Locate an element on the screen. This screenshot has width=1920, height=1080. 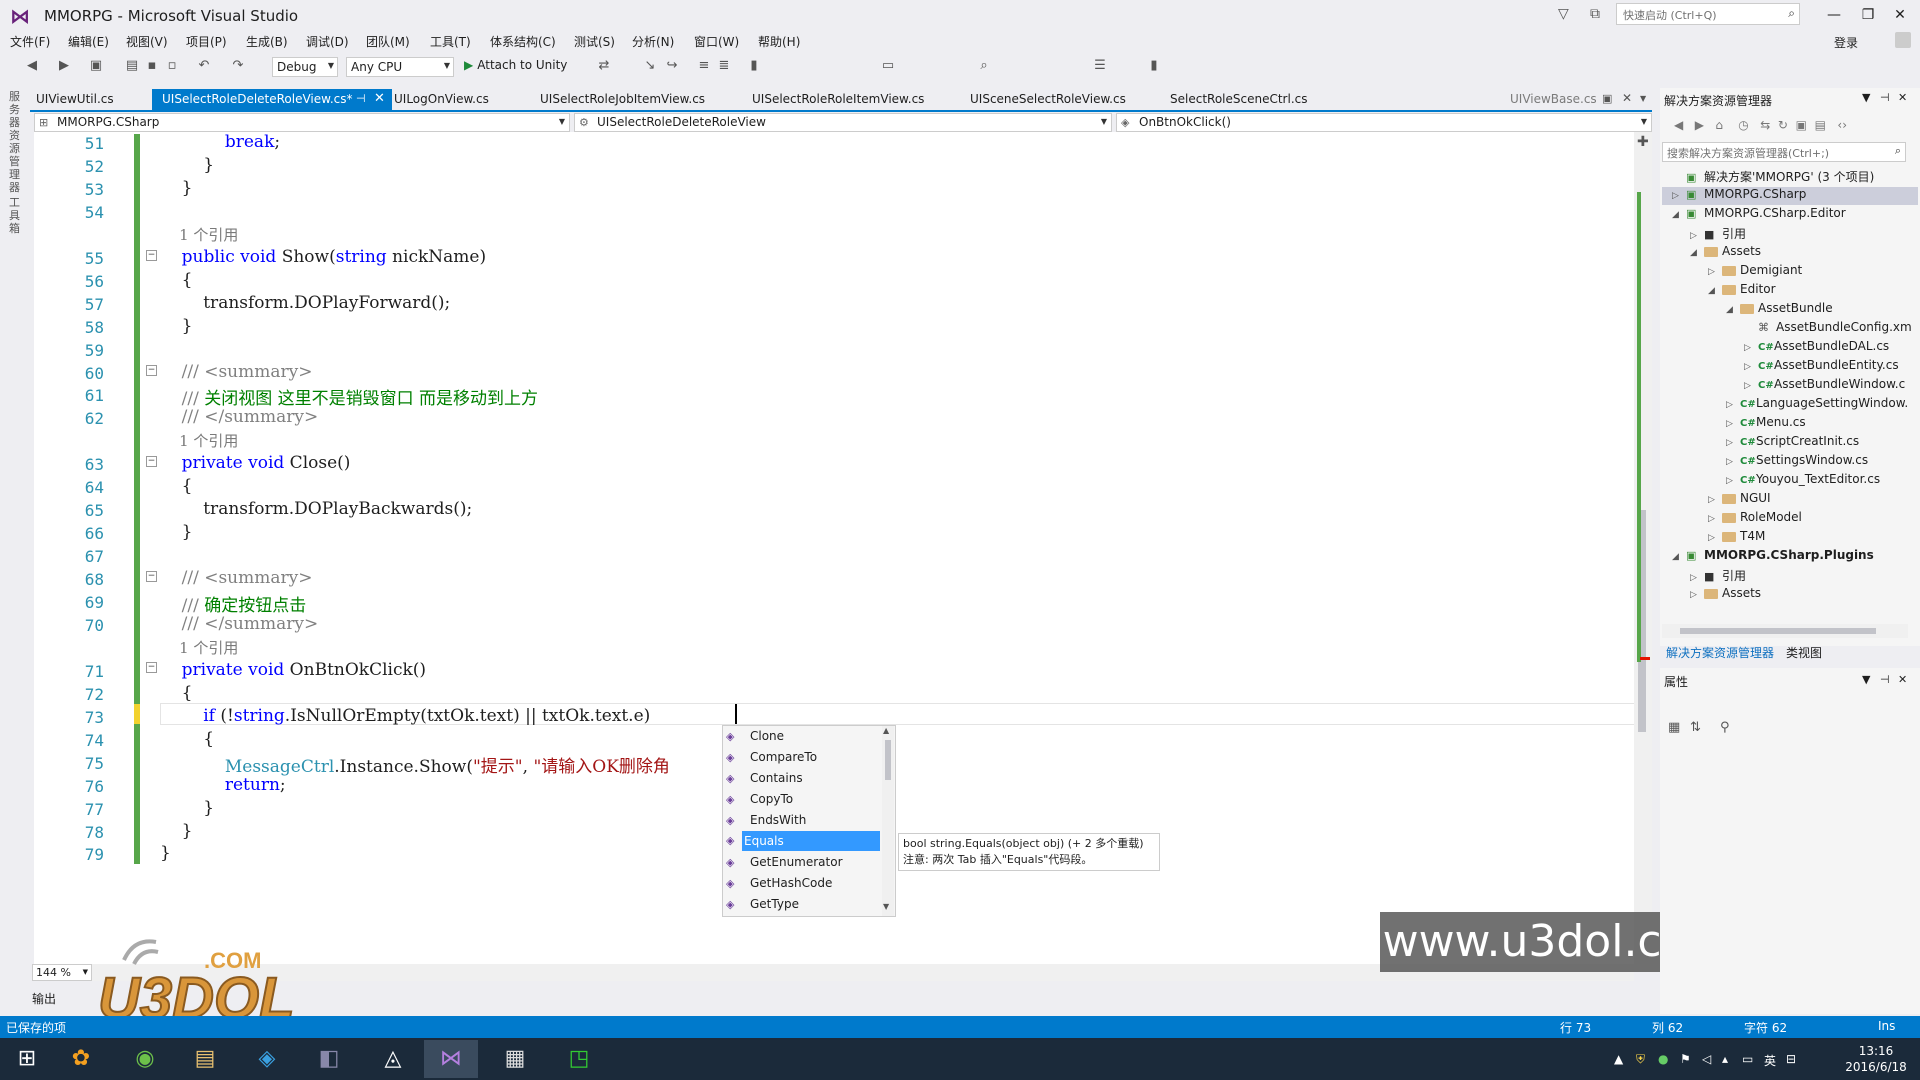
window-app-icon: ▦ is located at coordinates (515, 1059).